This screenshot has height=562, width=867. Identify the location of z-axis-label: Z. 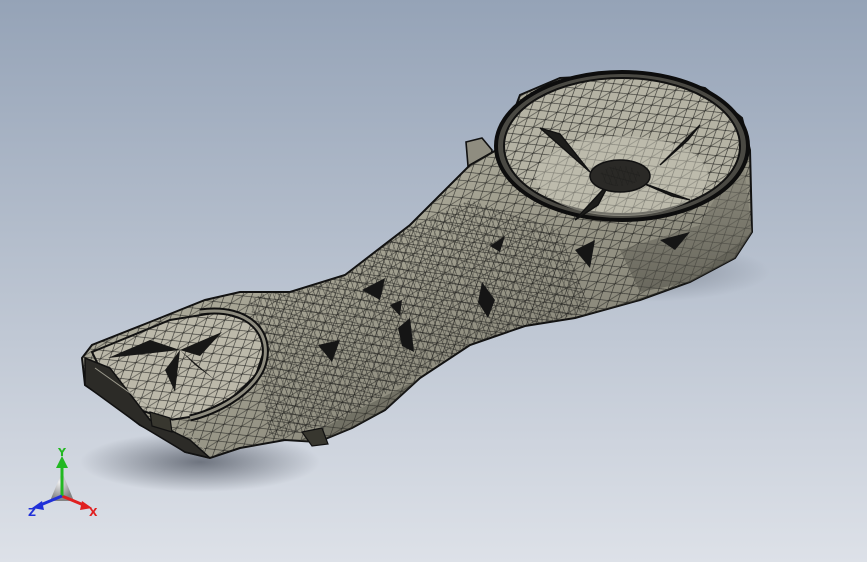
(32, 512).